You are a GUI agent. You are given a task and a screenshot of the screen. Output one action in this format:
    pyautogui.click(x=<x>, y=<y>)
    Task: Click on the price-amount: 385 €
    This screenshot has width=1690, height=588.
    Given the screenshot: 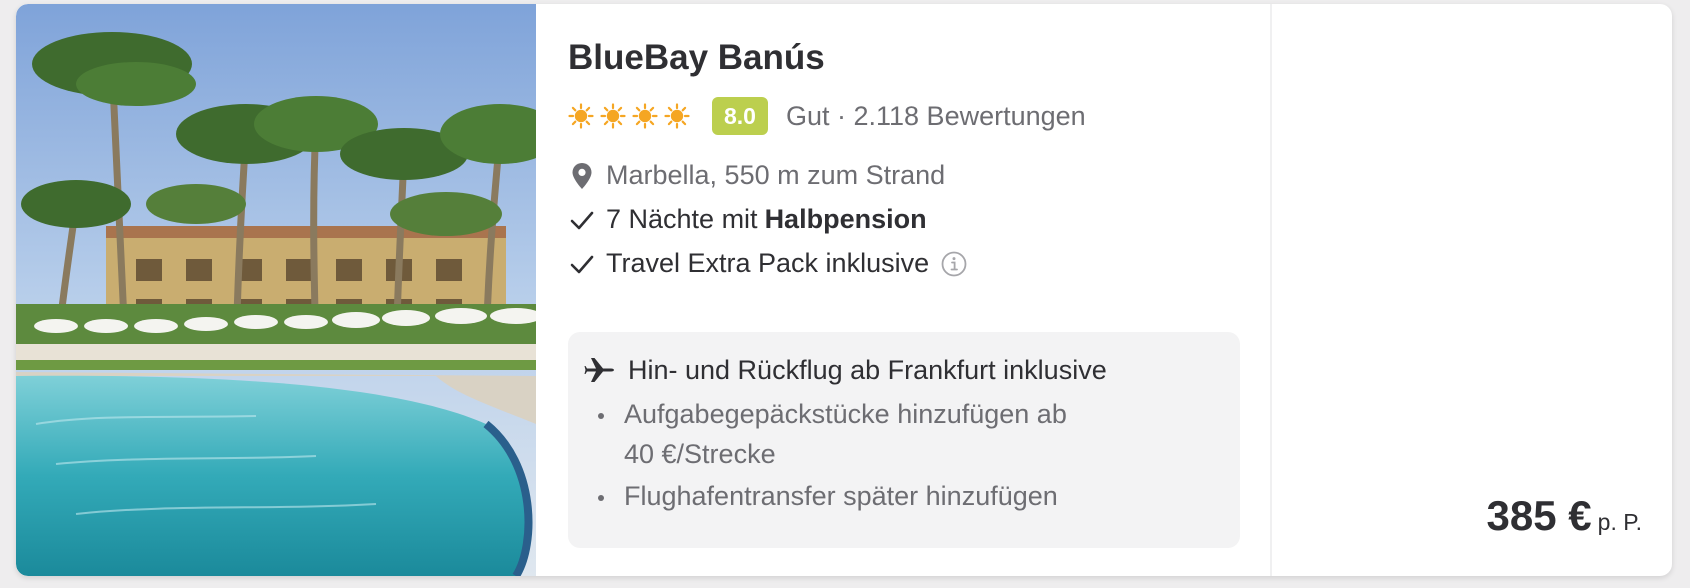 What is the action you would take?
    pyautogui.click(x=1539, y=515)
    